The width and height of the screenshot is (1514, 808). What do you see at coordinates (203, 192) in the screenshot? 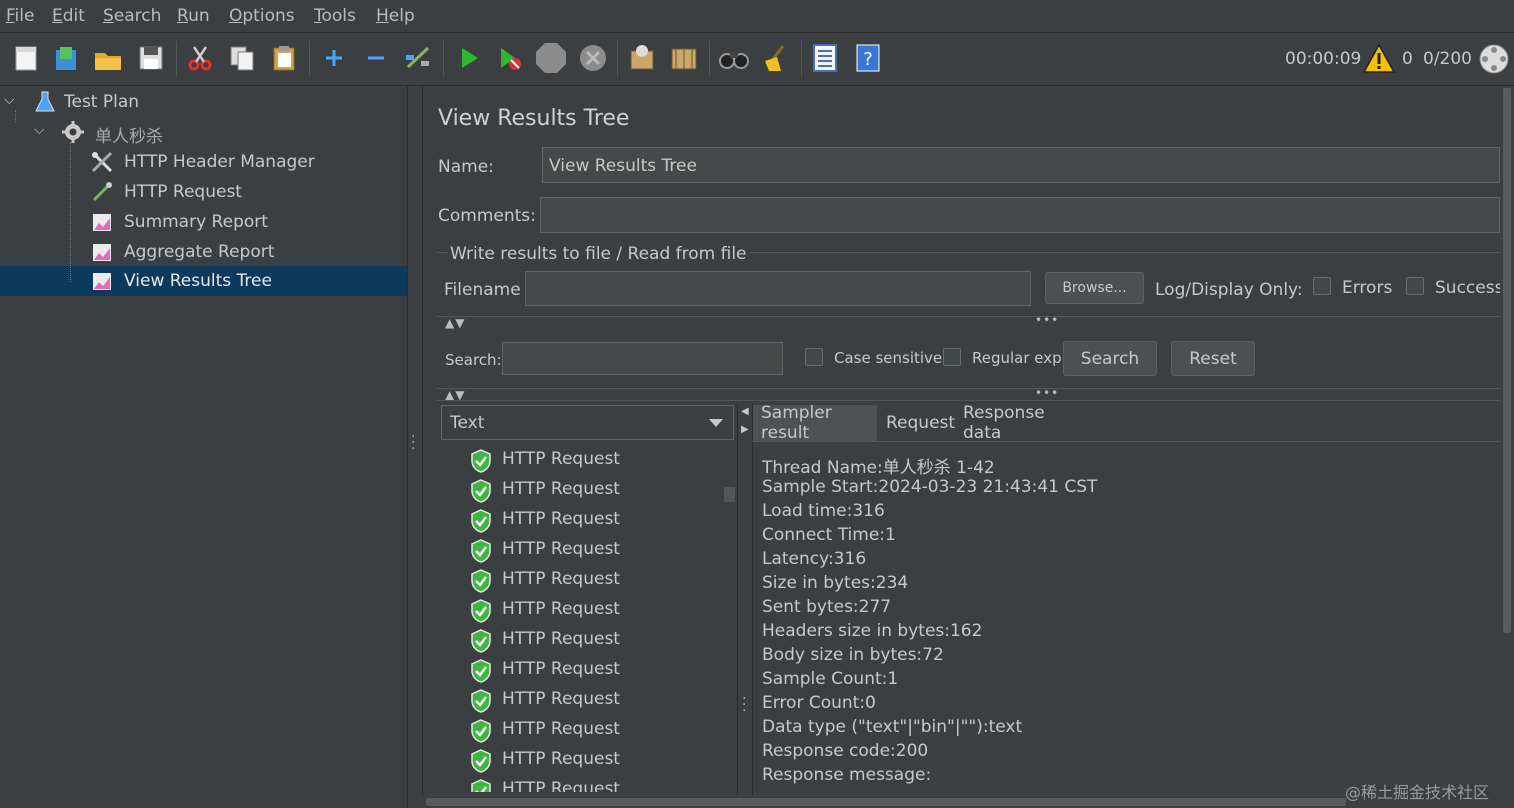
I see `tree-item-http-request: HTTP Request` at bounding box center [203, 192].